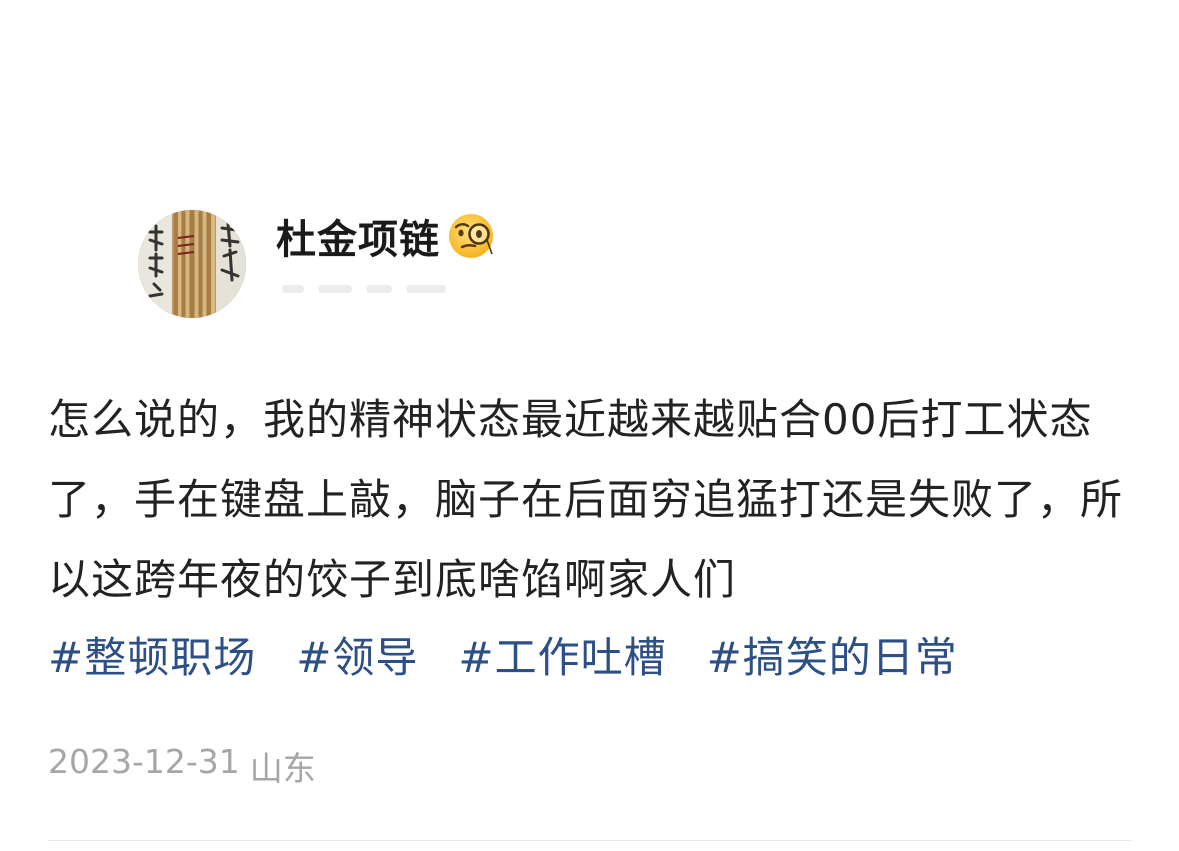 The height and width of the screenshot is (851, 1179). Describe the element at coordinates (152, 654) in the screenshot. I see `tag-link: #整顿职场` at that location.